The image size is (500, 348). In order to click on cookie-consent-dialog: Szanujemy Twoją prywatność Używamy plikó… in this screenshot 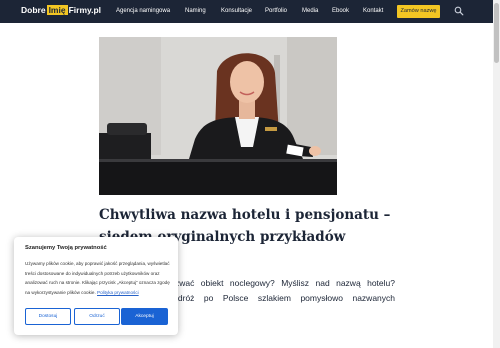, I will do `click(96, 286)`.